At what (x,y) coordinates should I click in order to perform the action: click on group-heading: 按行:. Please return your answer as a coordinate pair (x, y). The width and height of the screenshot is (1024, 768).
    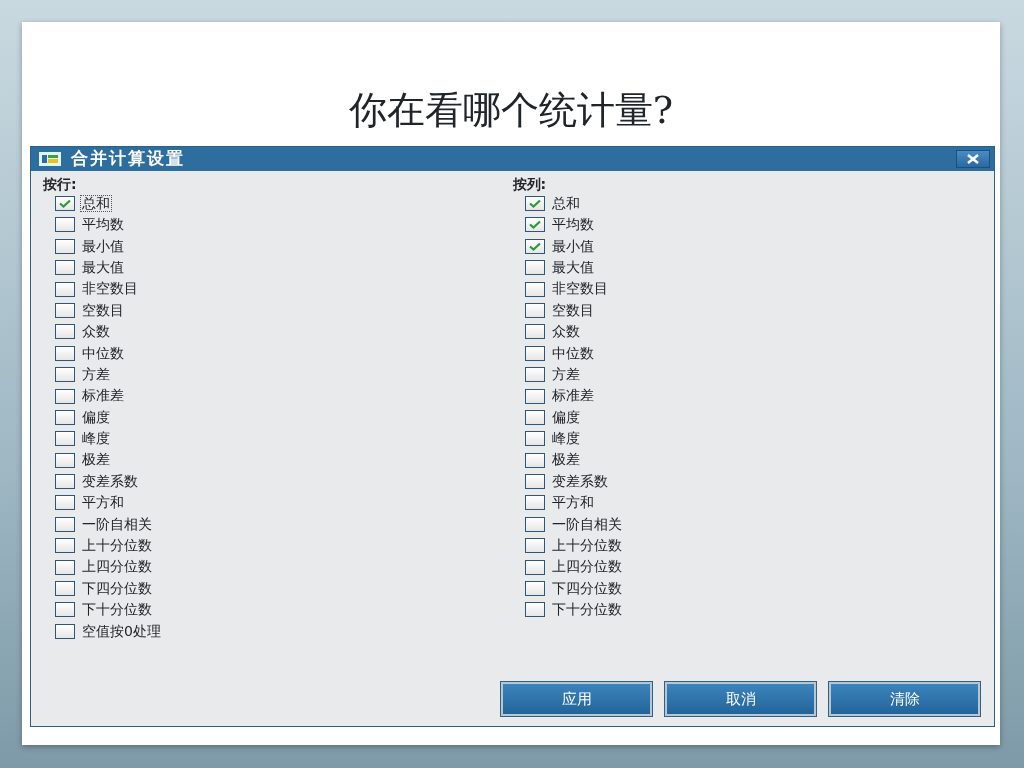
    Looking at the image, I should click on (60, 183).